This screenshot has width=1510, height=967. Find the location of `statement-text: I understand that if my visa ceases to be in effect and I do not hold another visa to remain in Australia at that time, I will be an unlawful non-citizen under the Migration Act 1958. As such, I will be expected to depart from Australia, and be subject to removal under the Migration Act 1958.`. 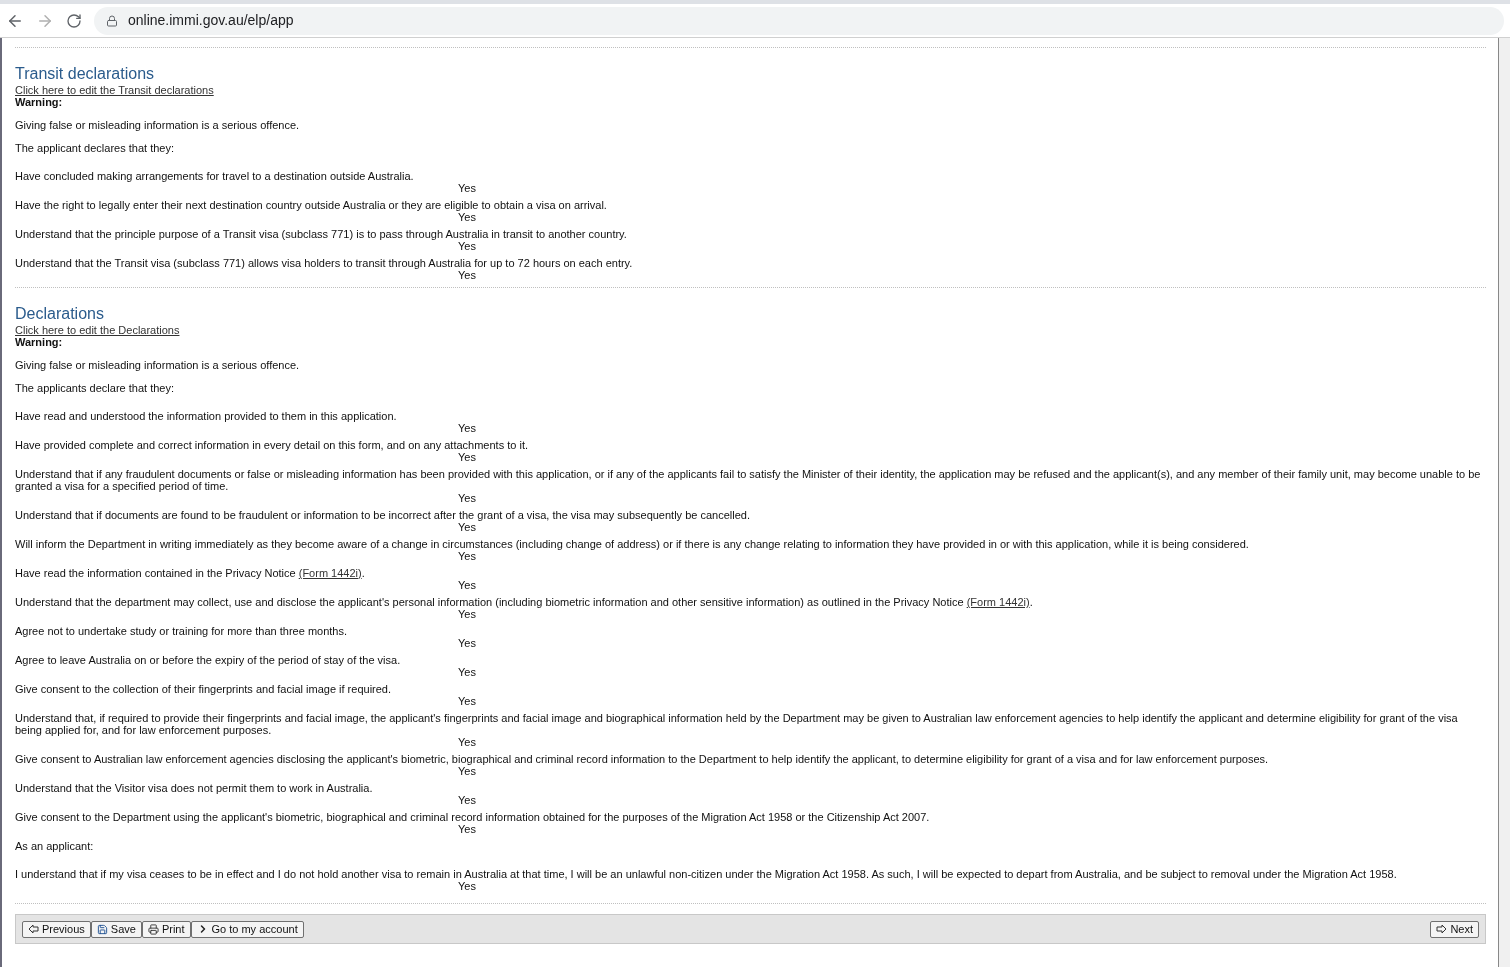

statement-text: I understand that if my visa ceases to be in effect and I do not hold another visa to remain in Australia at that time, I will be an unlawful non-citizen under the Migration Act 1958. As such, I will be expected to depart from Australia, and be subject to removal under the Migration Act 1958. is located at coordinates (706, 874).